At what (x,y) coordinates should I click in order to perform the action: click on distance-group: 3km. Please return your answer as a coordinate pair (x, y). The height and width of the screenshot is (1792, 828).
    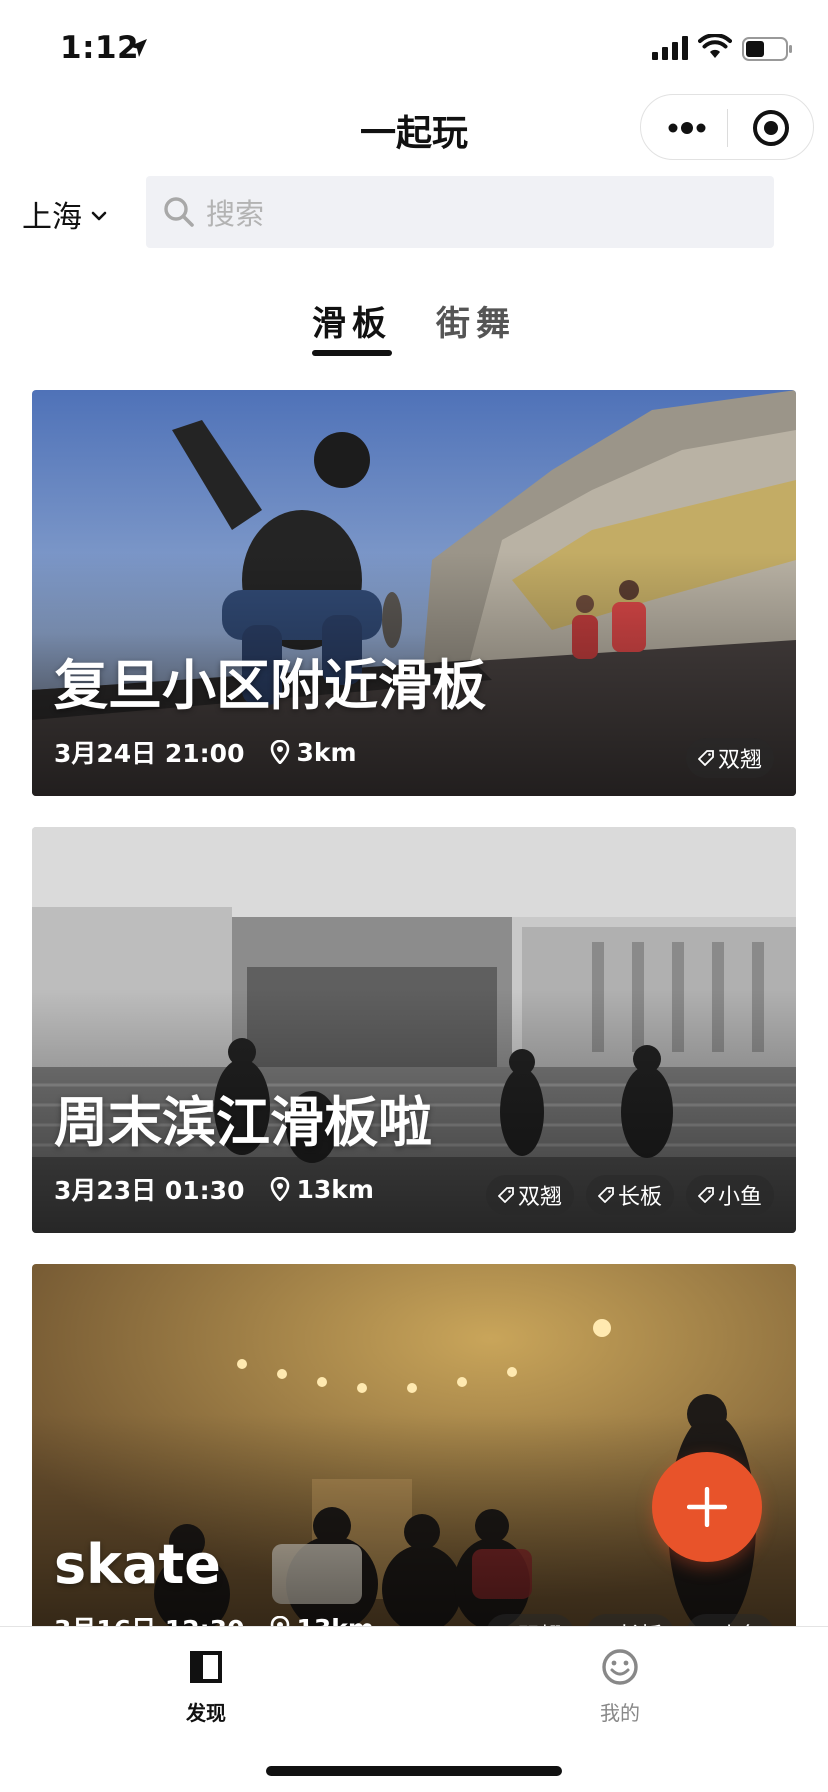
    Looking at the image, I should click on (313, 752).